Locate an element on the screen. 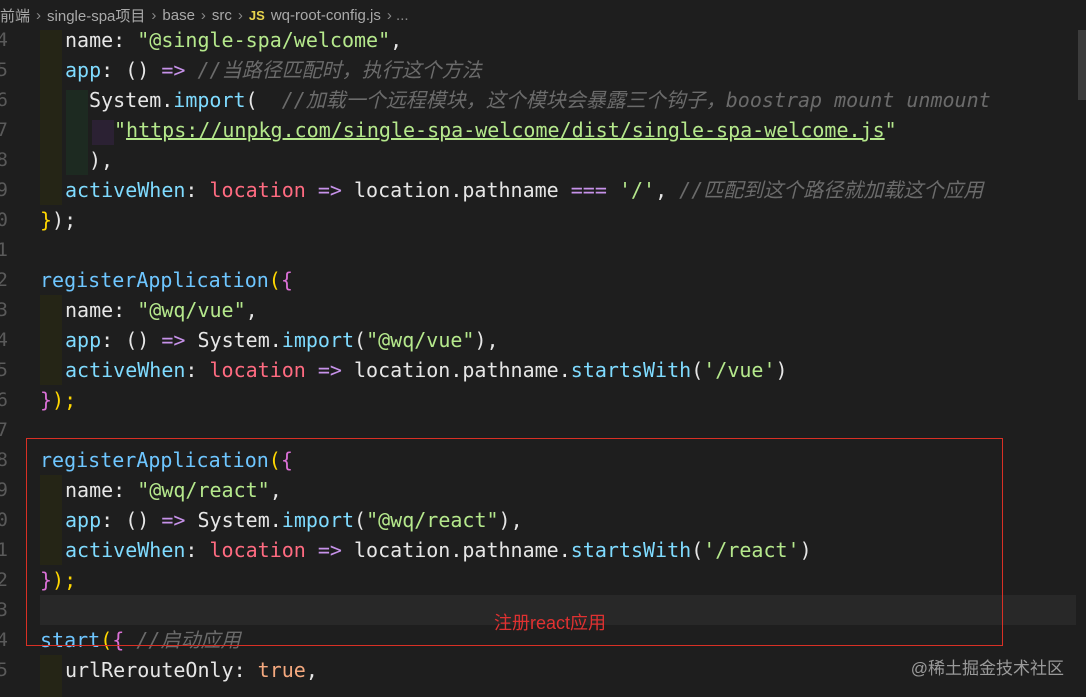 The height and width of the screenshot is (697, 1086). token: registerApplication is located at coordinates (154, 280).